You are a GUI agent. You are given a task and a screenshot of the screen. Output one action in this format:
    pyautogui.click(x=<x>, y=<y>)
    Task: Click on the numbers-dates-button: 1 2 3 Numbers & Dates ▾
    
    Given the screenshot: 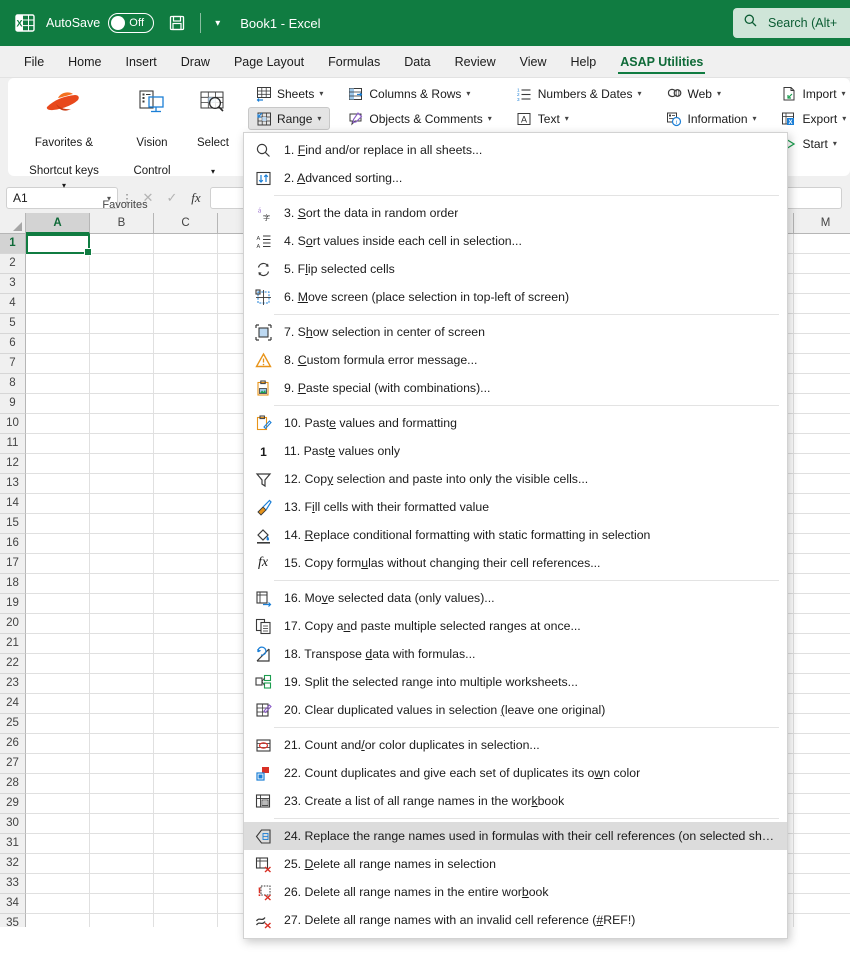 What is the action you would take?
    pyautogui.click(x=579, y=93)
    